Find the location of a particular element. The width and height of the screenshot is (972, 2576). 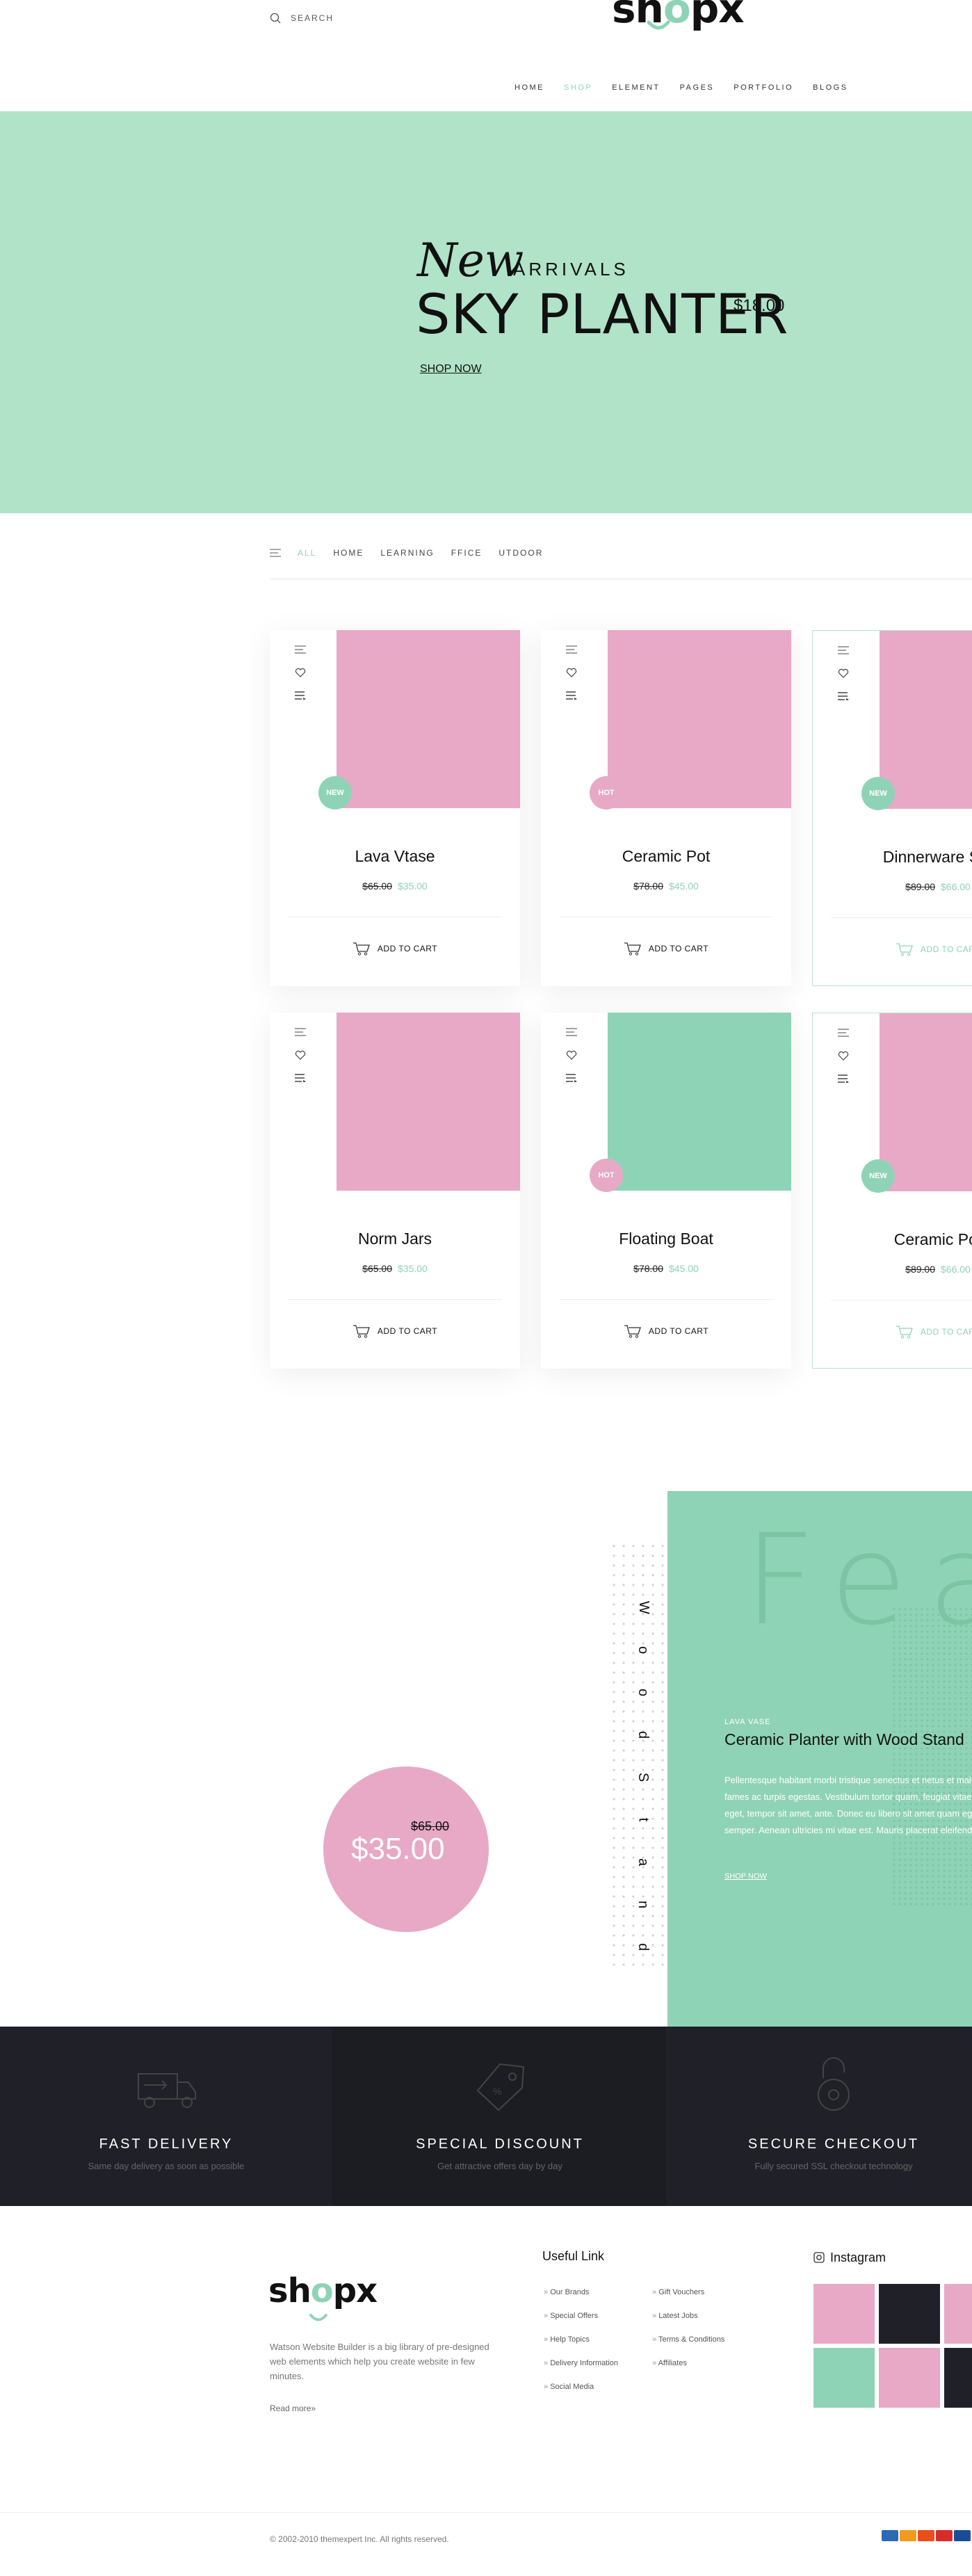

footer-link: Latest Jobs is located at coordinates (688, 2316).